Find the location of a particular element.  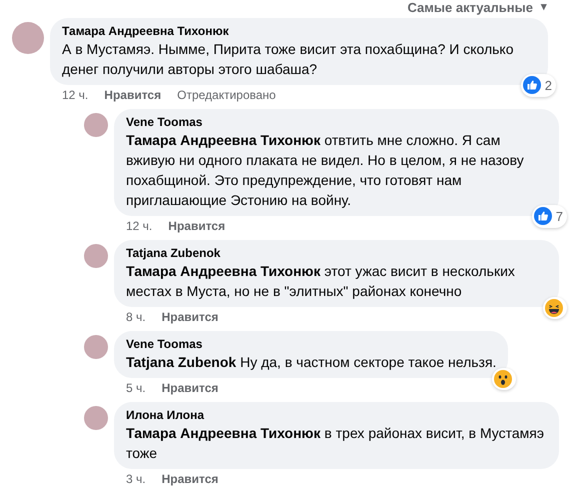

author-name: Тамара Андреевна Тихонюк is located at coordinates (299, 31).